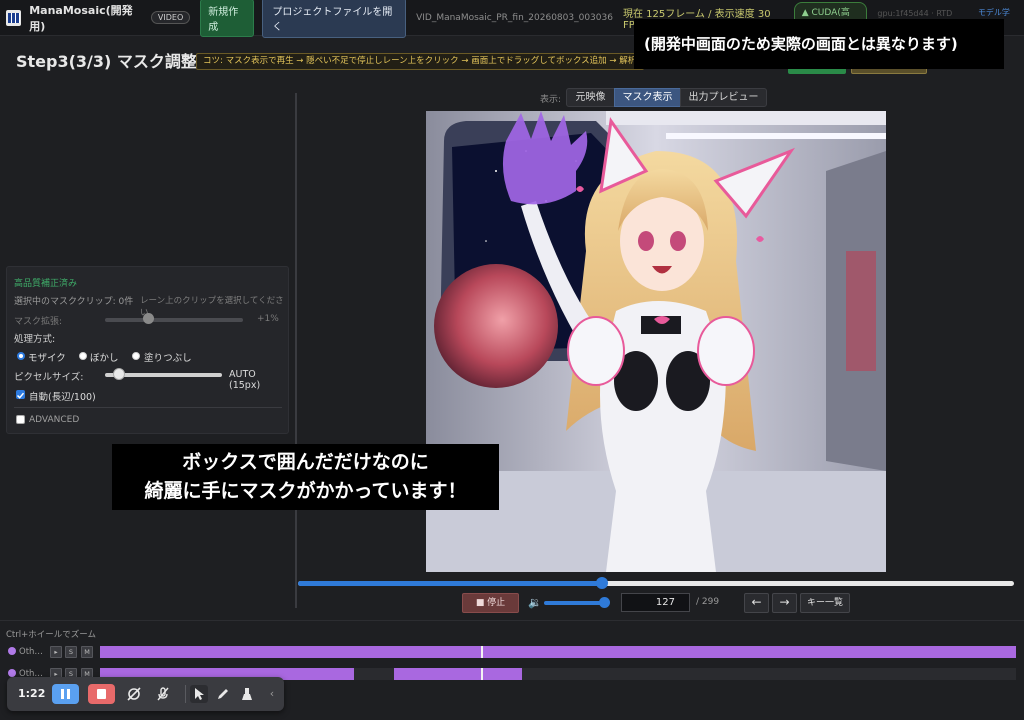 The height and width of the screenshot is (720, 1024). Describe the element at coordinates (655, 602) in the screenshot. I see `frame-number-input: 127` at that location.